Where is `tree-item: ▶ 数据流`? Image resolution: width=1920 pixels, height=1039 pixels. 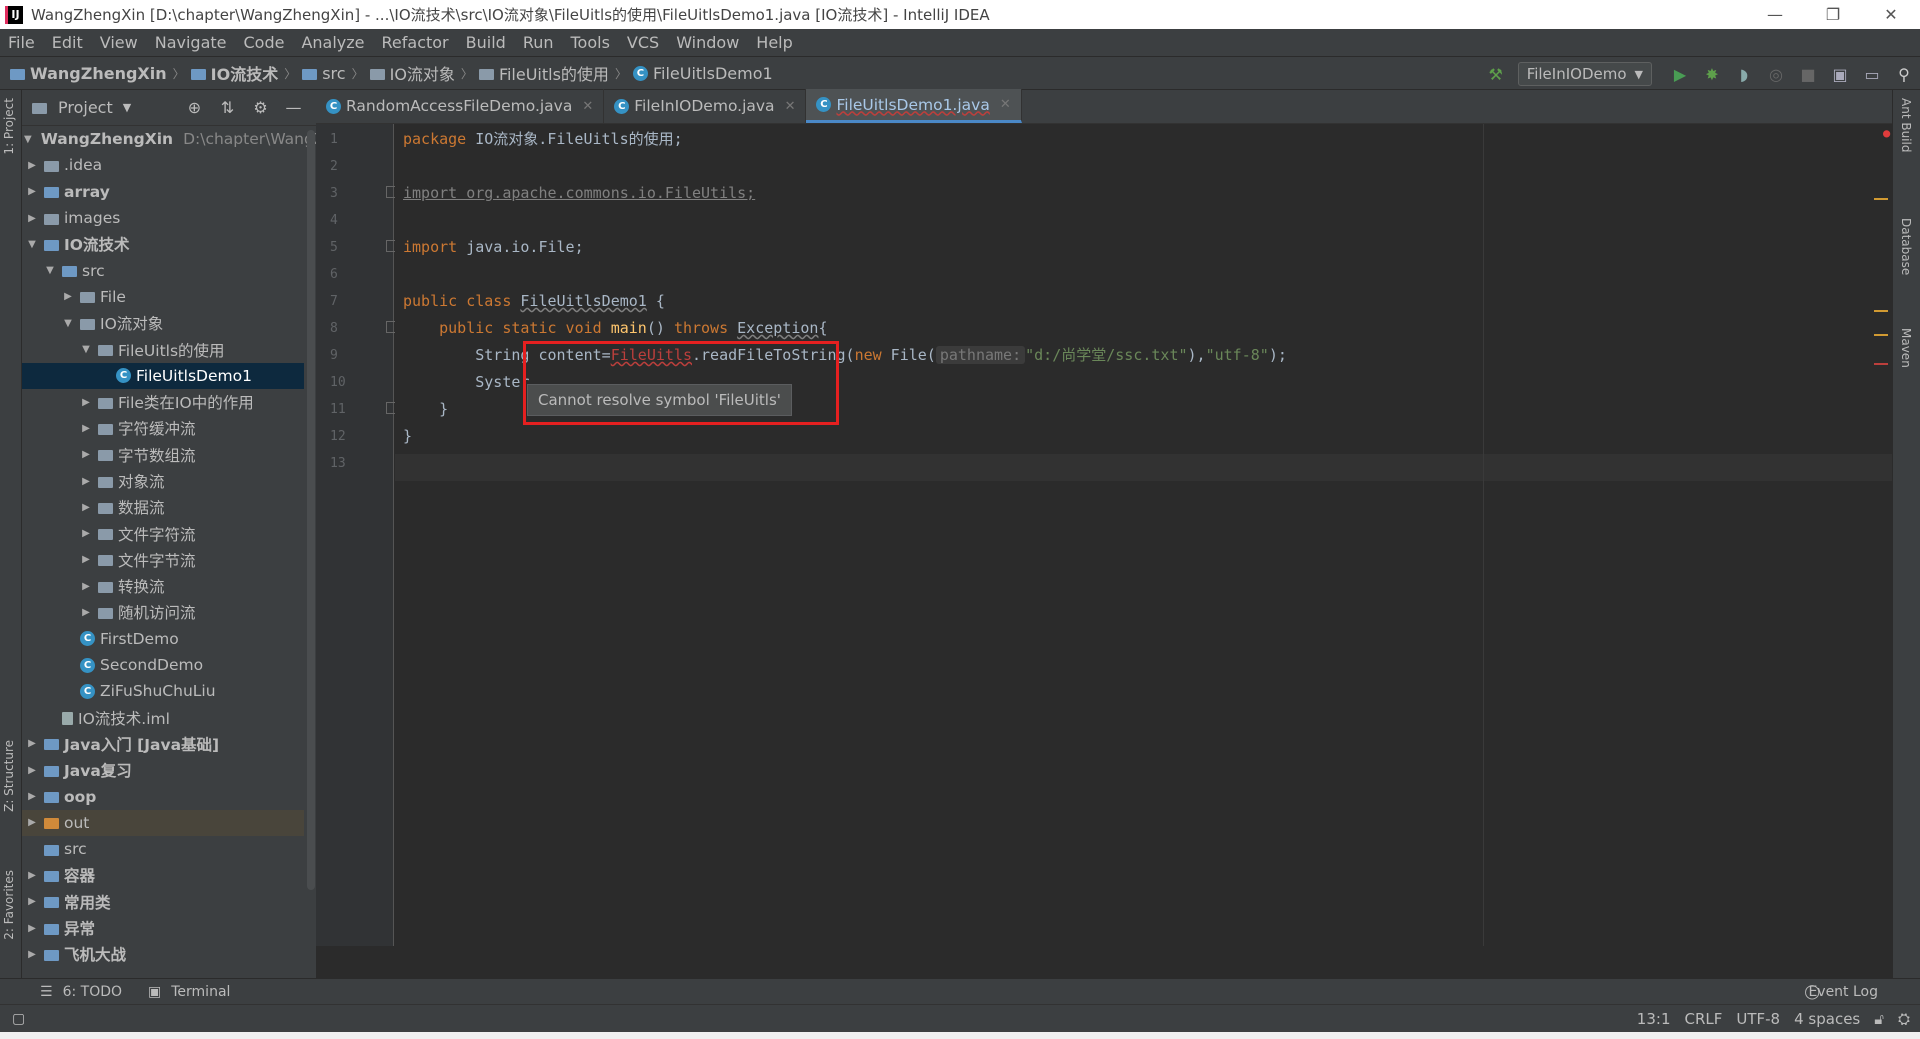 tree-item: ▶ 数据流 is located at coordinates (163, 507).